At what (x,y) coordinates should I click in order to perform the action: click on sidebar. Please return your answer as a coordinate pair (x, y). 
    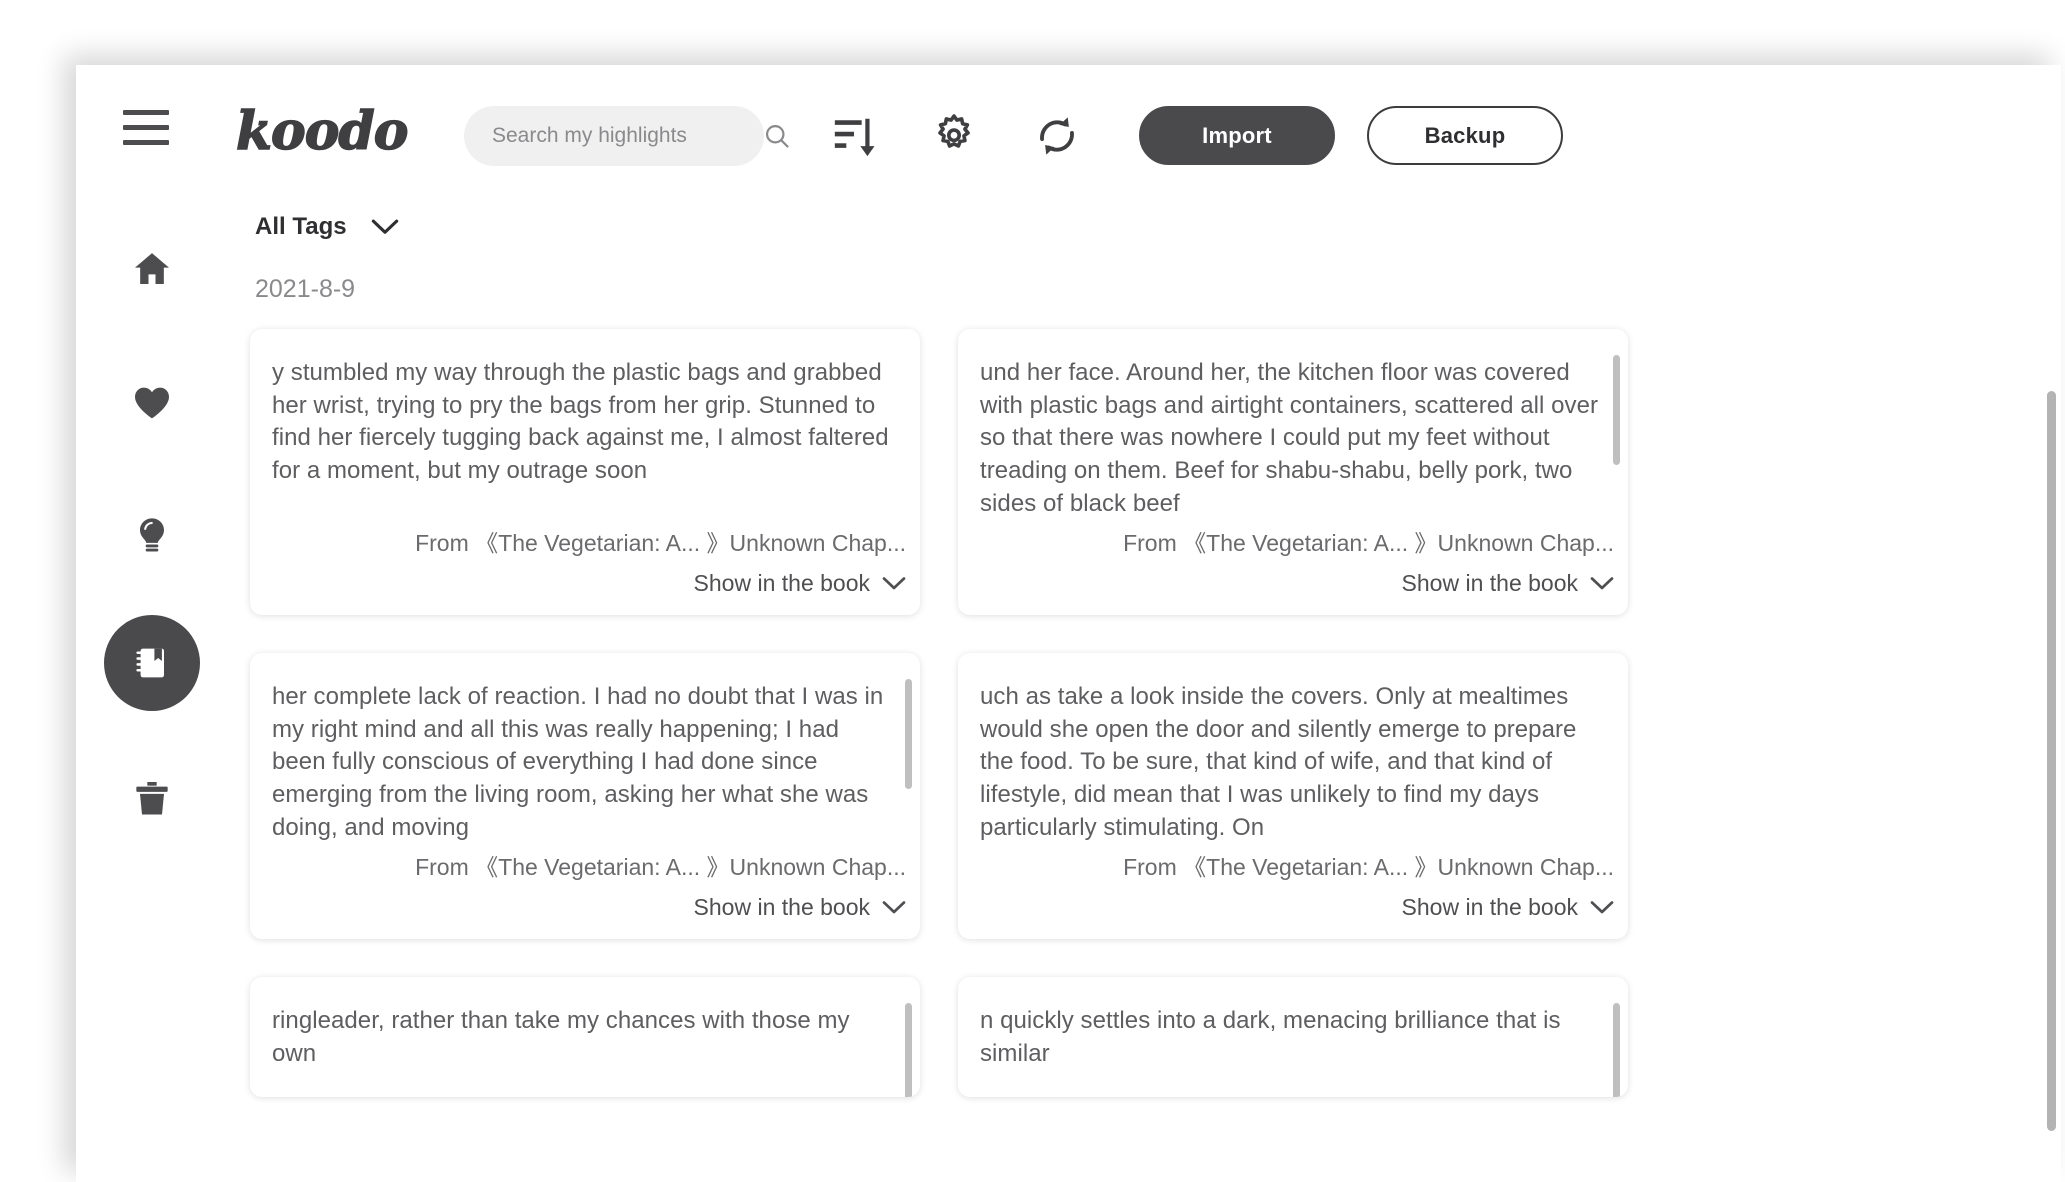
    Looking at the image, I should click on (152, 683).